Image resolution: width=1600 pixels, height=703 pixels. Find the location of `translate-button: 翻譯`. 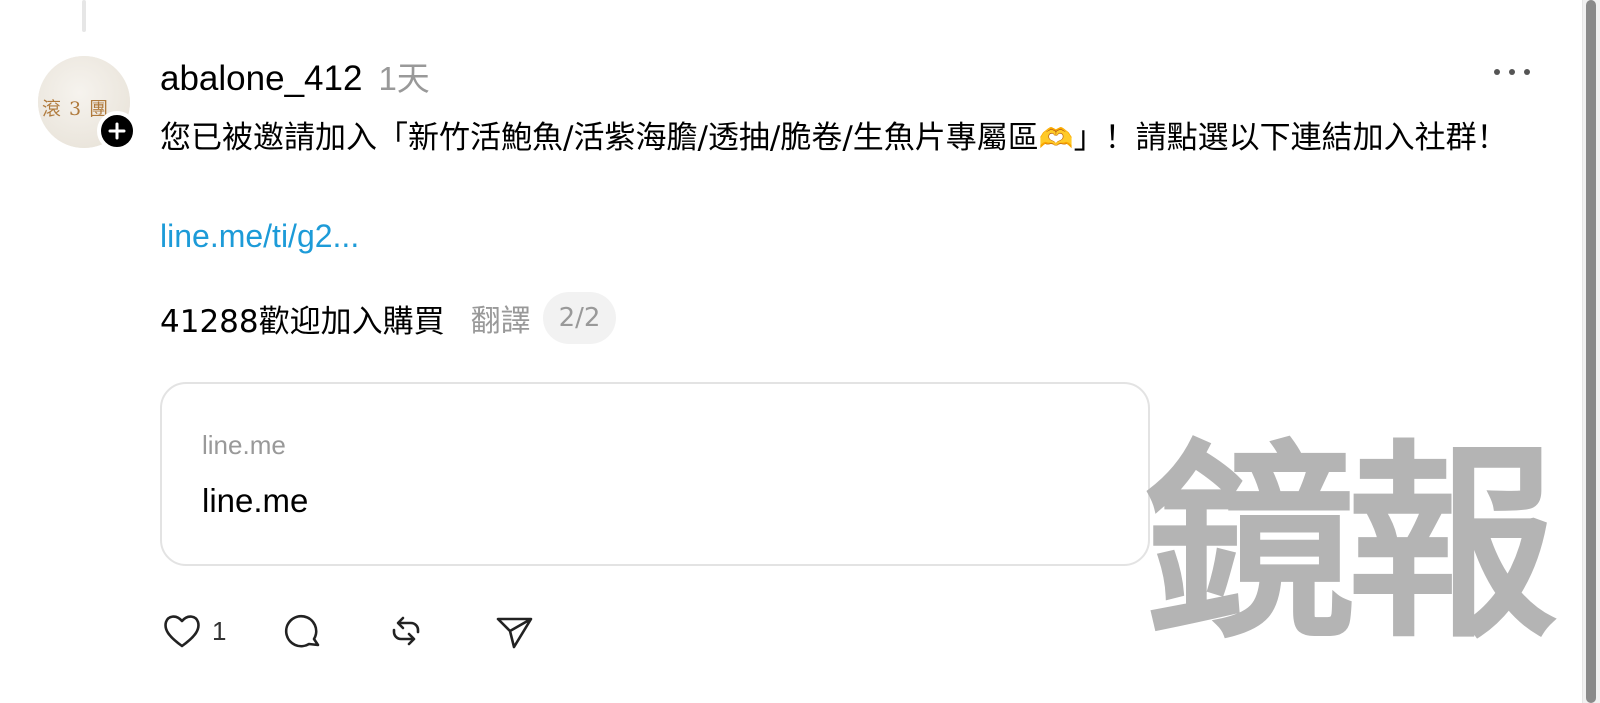

translate-button: 翻譯 is located at coordinates (501, 318).